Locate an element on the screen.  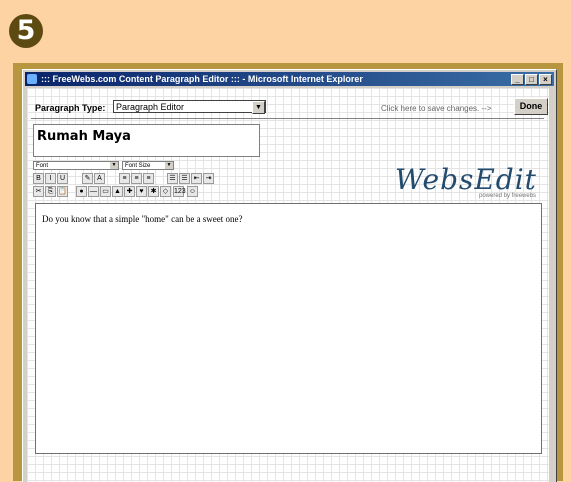
table-button: ▭ is located at coordinates (105, 191).